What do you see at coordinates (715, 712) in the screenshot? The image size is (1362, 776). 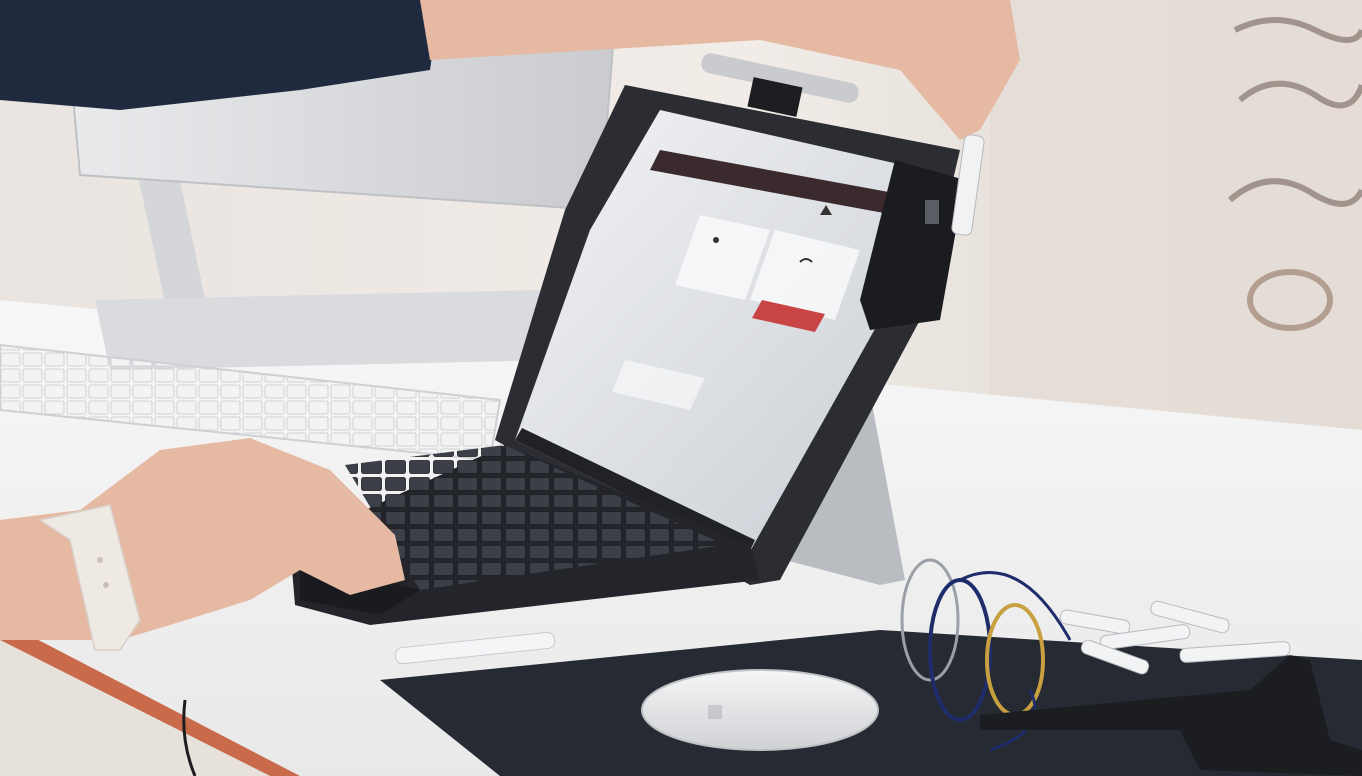 I see `mouse-logo` at bounding box center [715, 712].